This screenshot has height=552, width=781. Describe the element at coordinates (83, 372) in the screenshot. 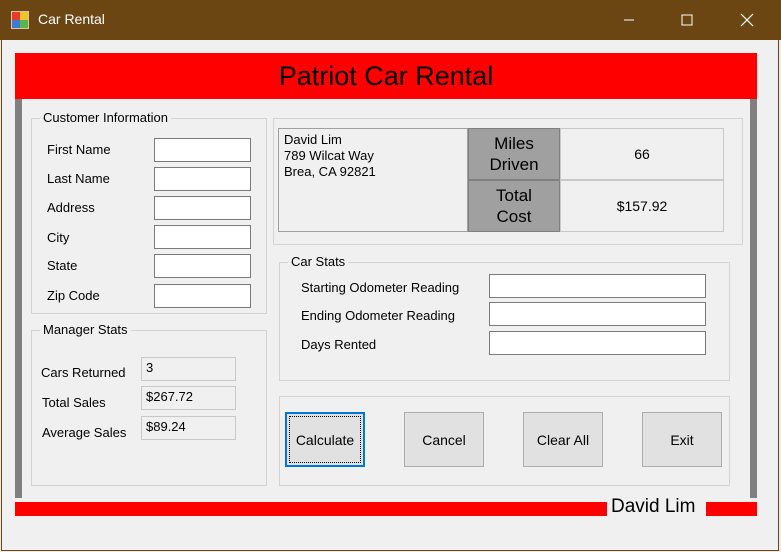

I see `cars-returned-label: Cars Returned` at that location.